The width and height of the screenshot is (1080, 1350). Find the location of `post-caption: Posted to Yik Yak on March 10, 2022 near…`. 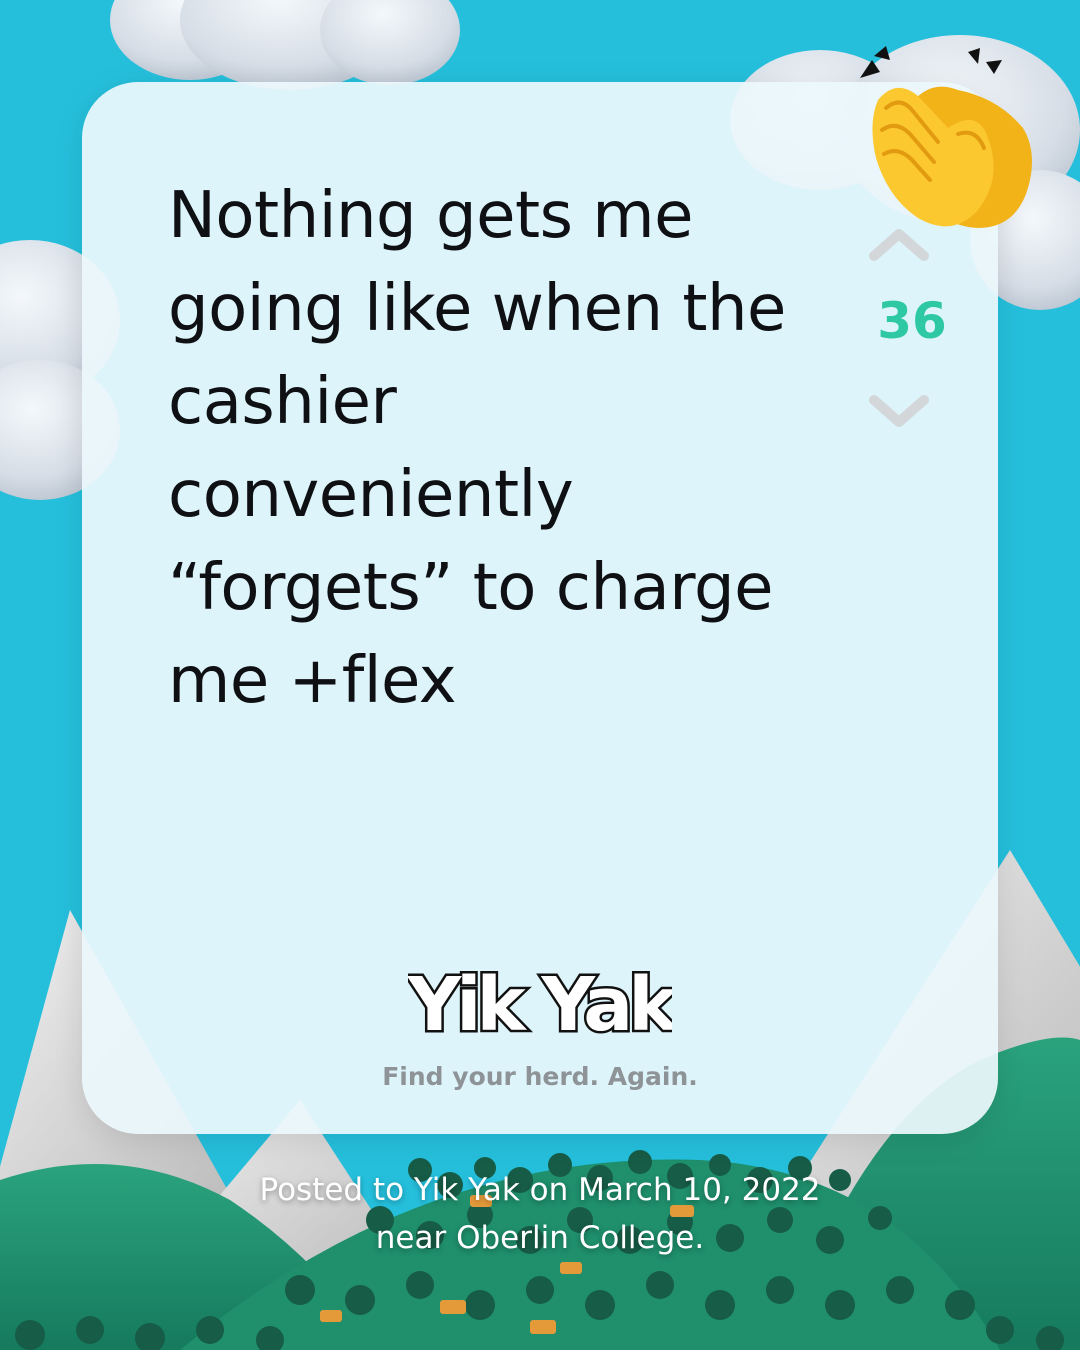

post-caption: Posted to Yik Yak on March 10, 2022 near… is located at coordinates (540, 1214).